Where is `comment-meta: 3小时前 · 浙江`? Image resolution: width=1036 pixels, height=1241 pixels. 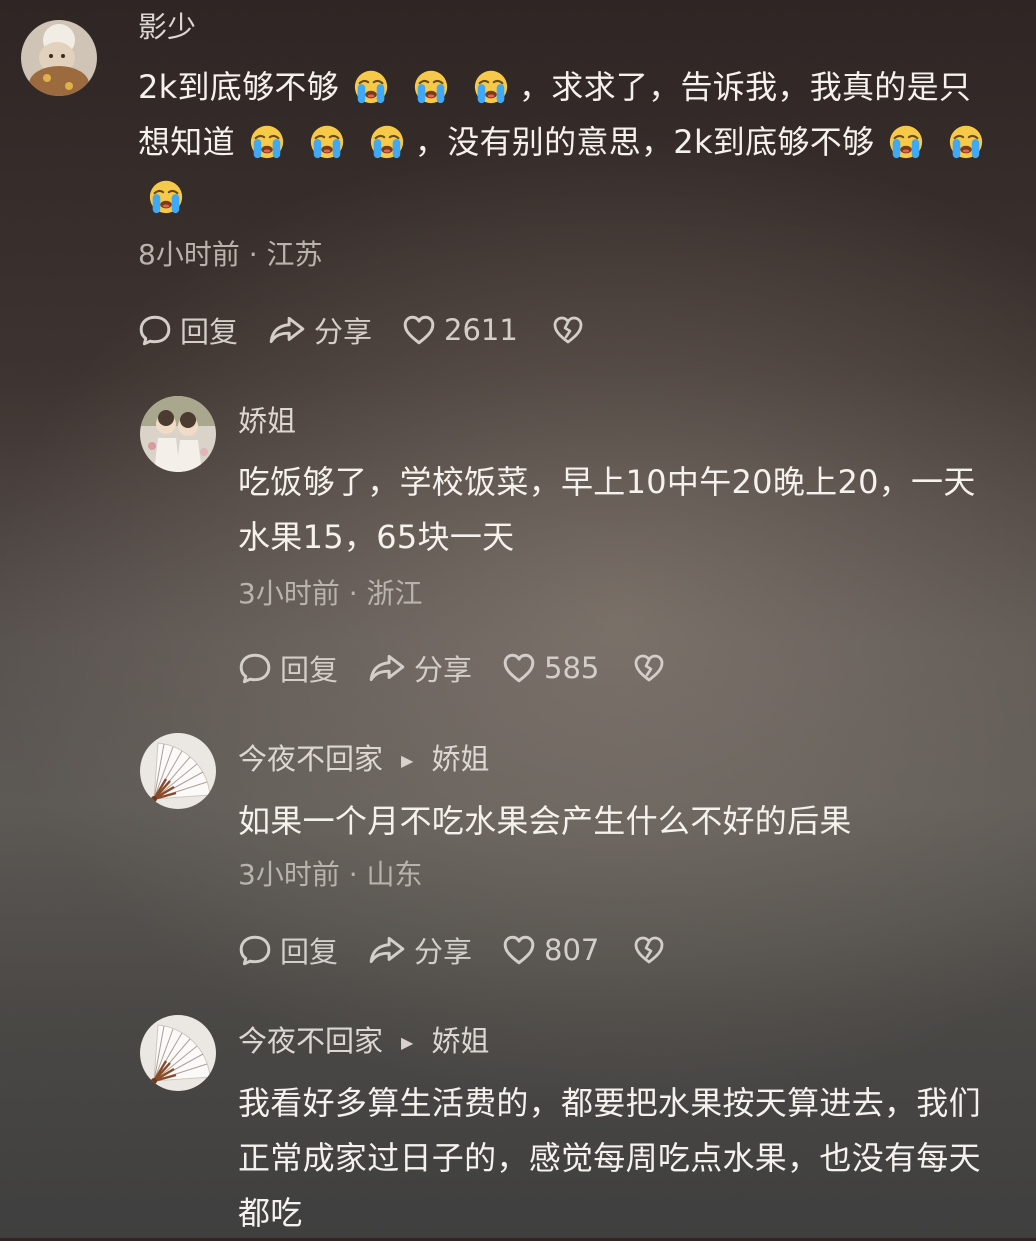 comment-meta: 3小时前 · 浙江 is located at coordinates (330, 594).